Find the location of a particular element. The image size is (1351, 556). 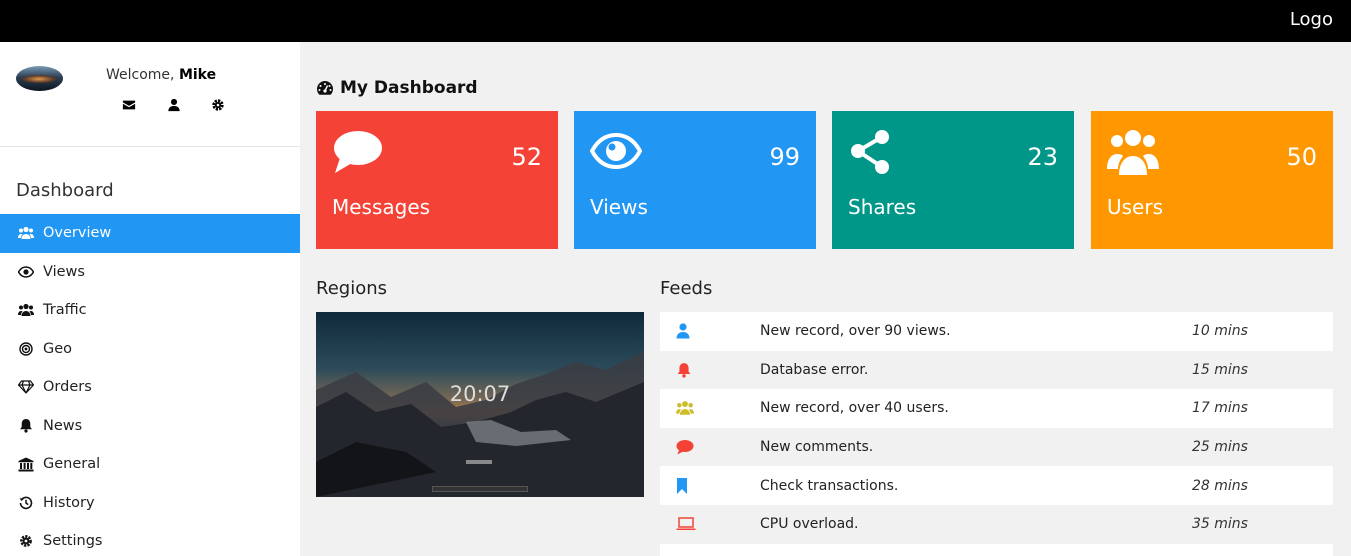

regions-image: 20:07 is located at coordinates (480, 404).